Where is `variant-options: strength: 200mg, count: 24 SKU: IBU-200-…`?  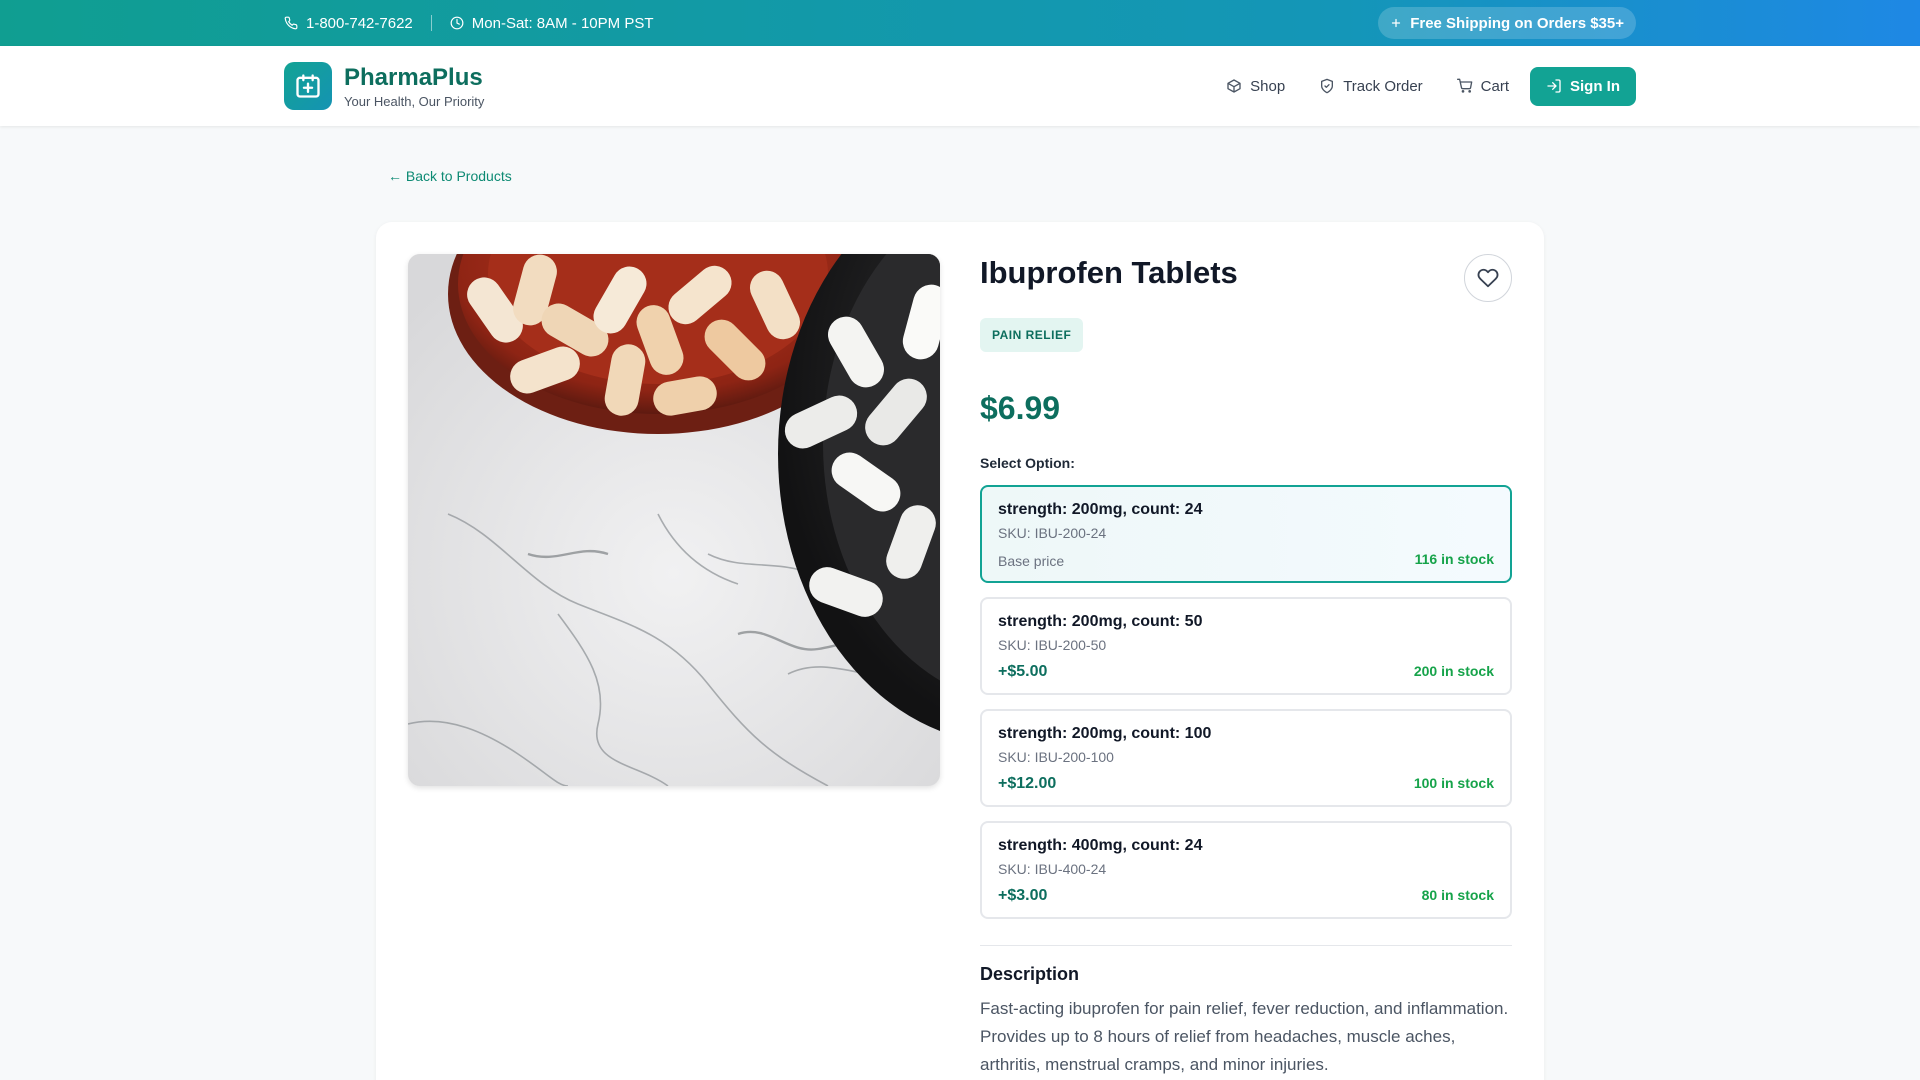
variant-options: strength: 200mg, count: 24 SKU: IBU-200-… is located at coordinates (1246, 702).